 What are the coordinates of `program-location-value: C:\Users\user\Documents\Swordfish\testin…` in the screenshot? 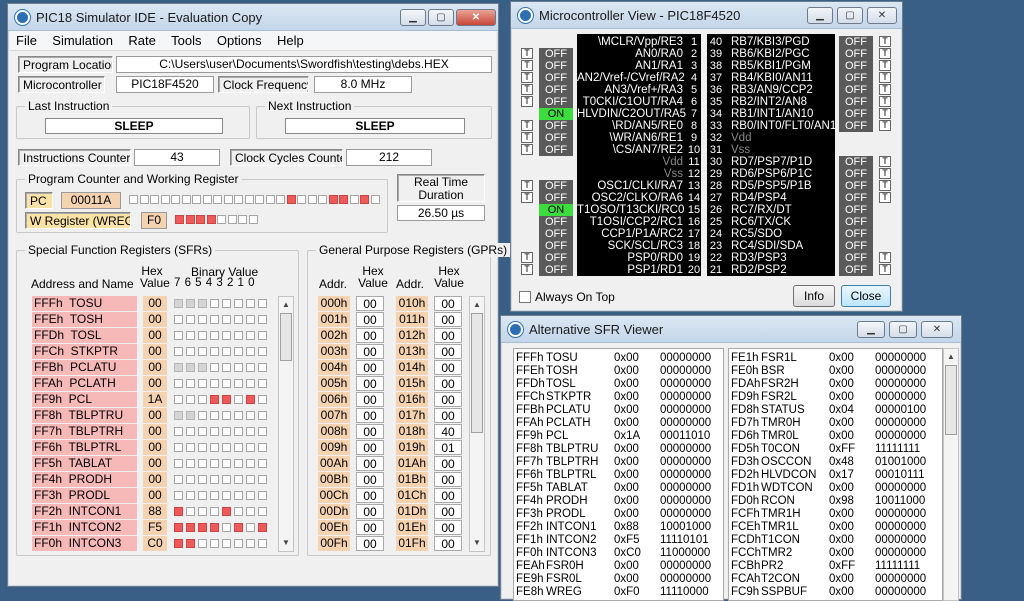 It's located at (304, 64).